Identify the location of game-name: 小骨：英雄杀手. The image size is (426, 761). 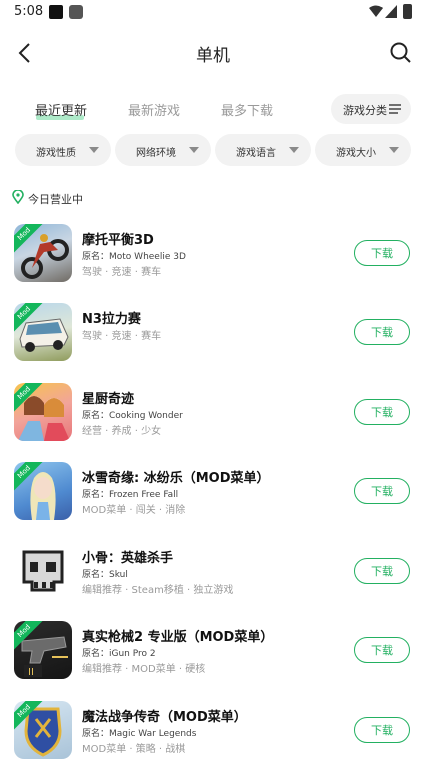
(128, 558).